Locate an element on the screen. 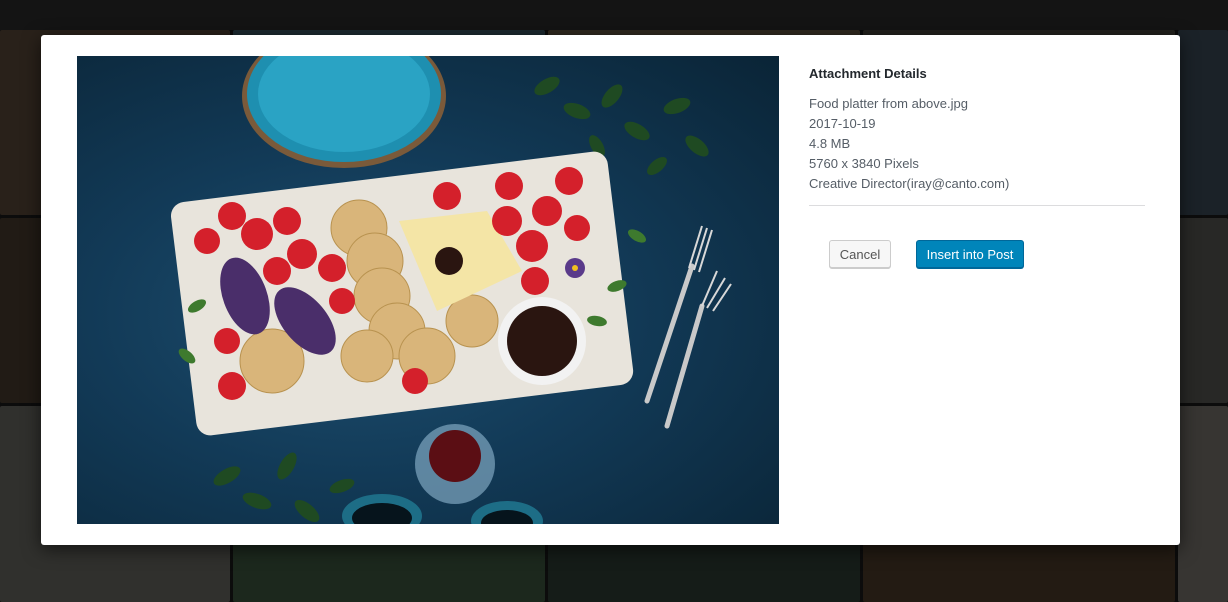 The height and width of the screenshot is (602, 1228). attachment-dimensions: 5760 x 3840 Pixels is located at coordinates (864, 163).